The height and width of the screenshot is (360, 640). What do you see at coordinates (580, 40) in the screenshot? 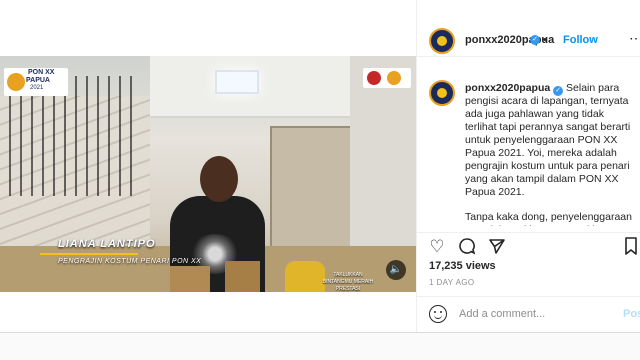
I see `follow-button: Follow` at bounding box center [580, 40].